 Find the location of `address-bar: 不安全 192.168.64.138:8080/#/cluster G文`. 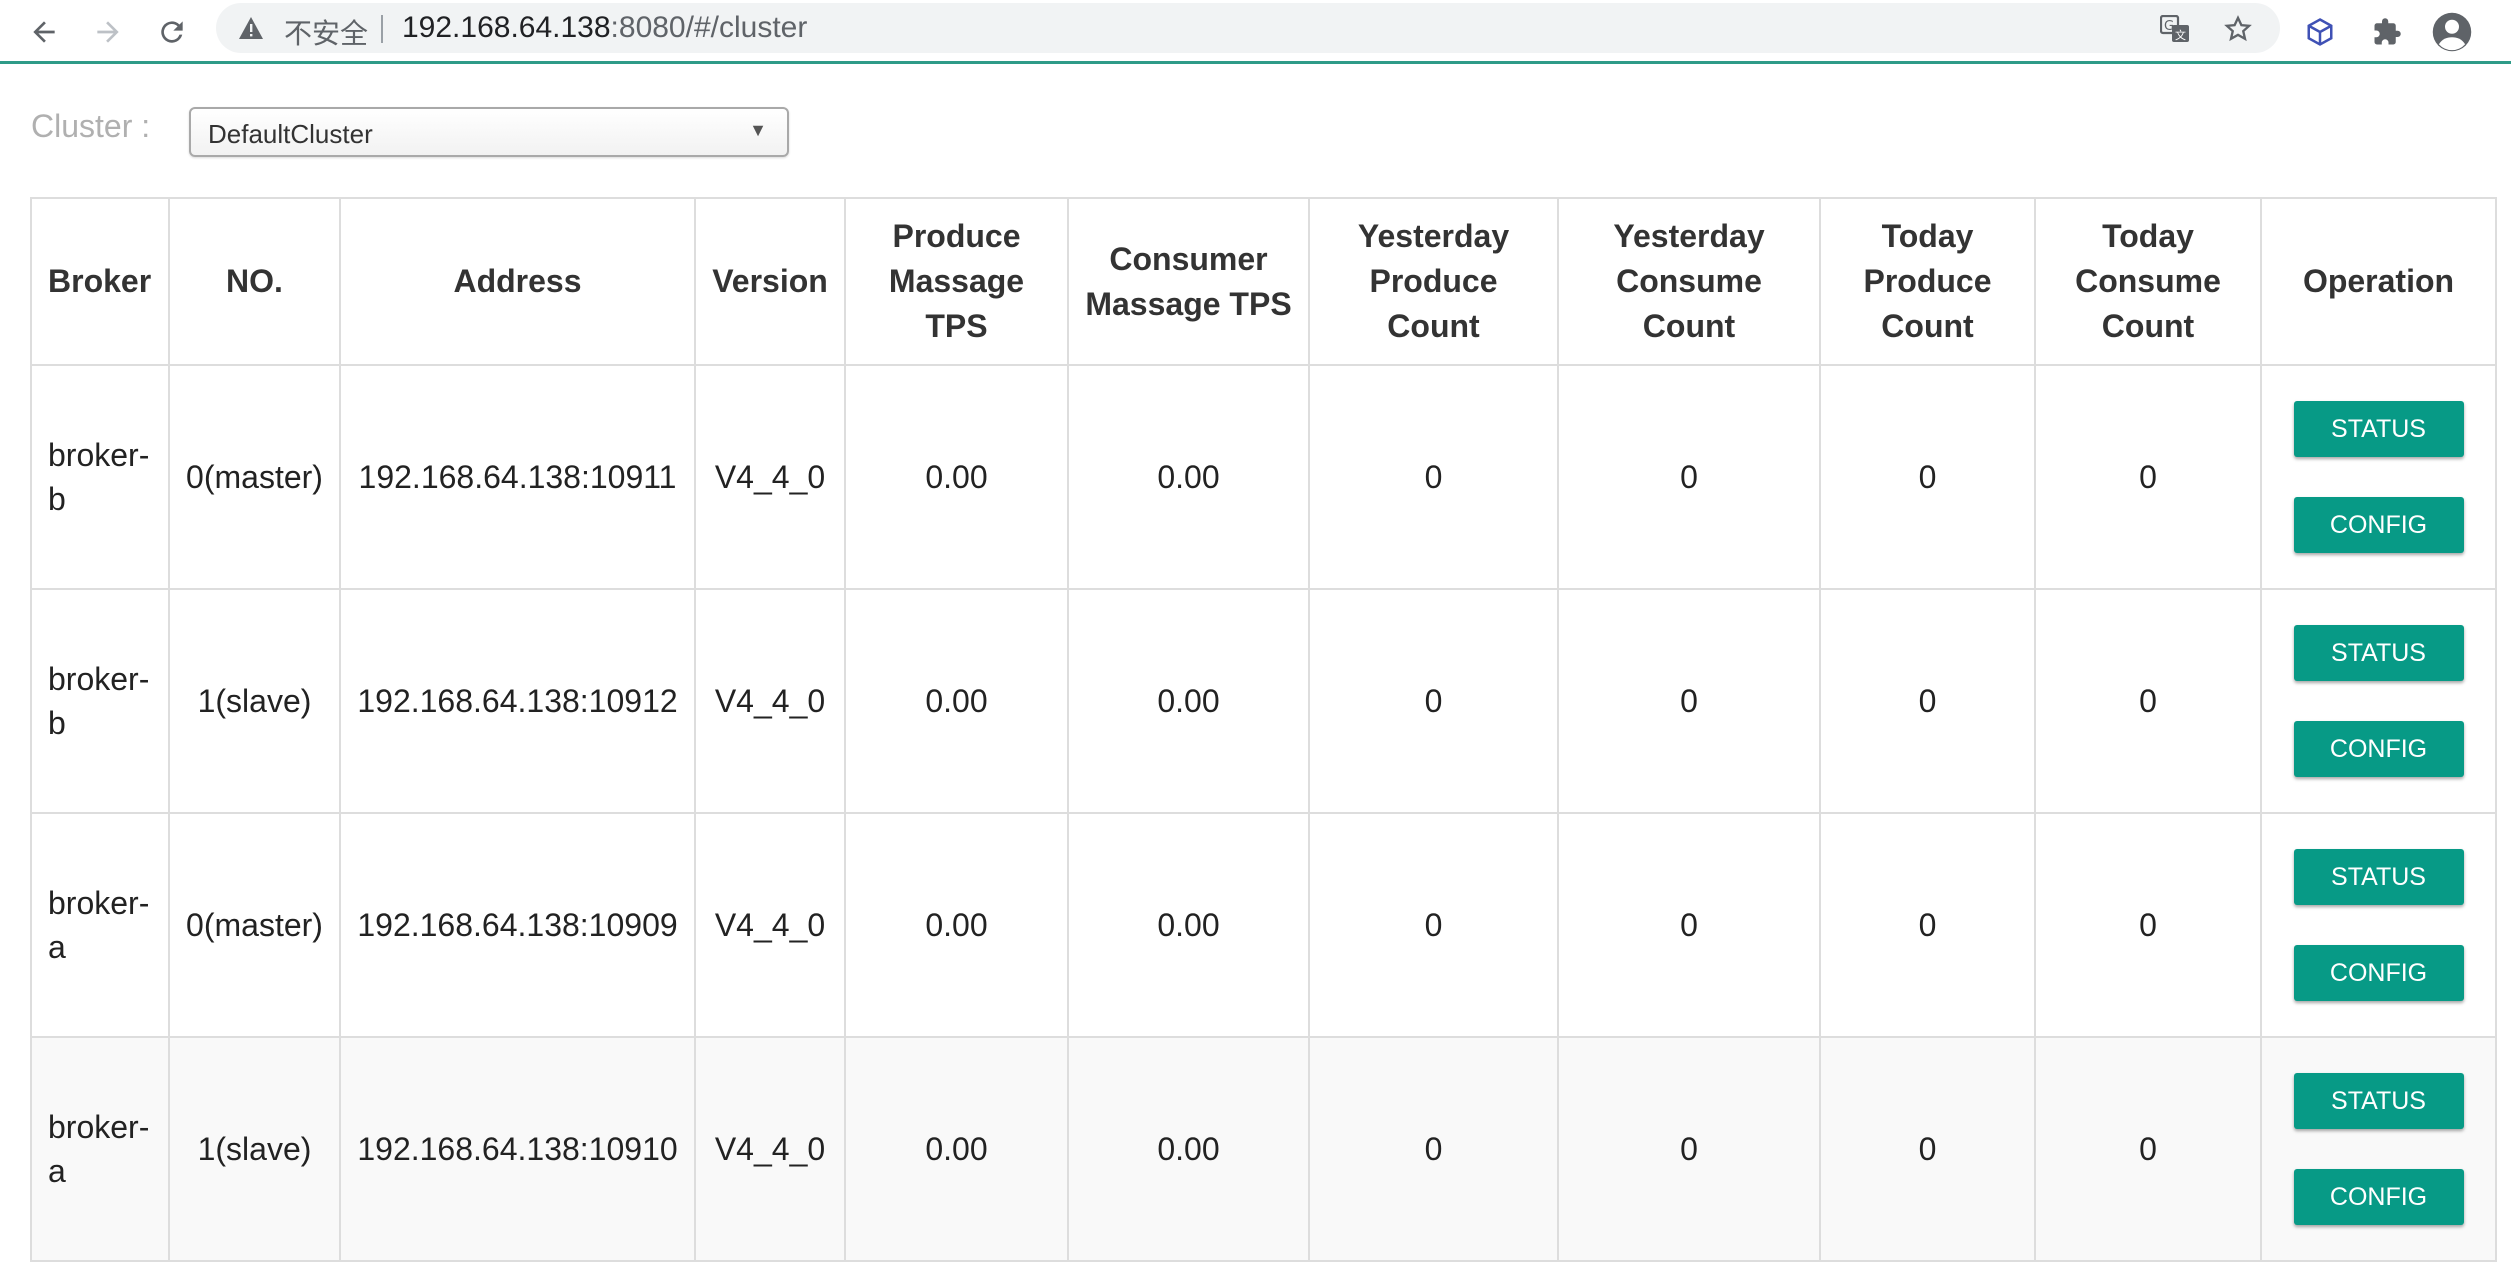

address-bar: 不安全 192.168.64.138:8080/#/cluster G文 is located at coordinates (1248, 28).